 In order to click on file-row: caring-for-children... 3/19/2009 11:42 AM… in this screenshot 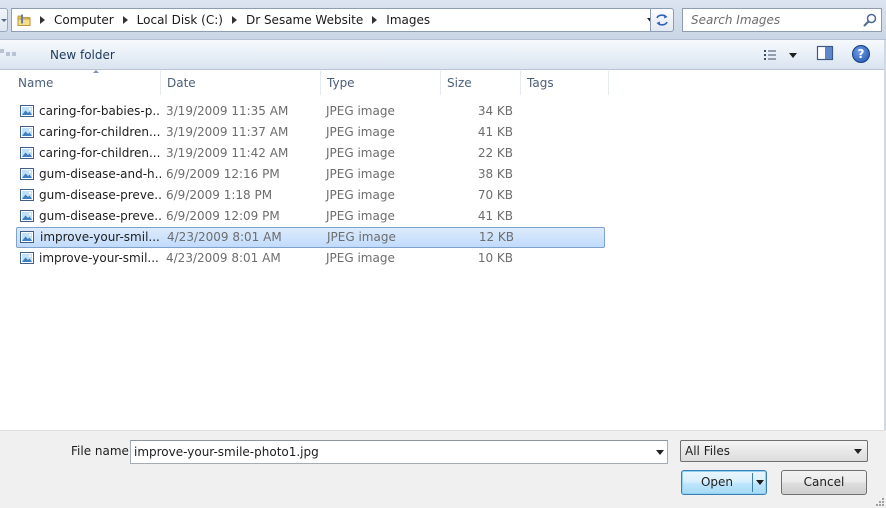, I will do `click(310, 153)`.